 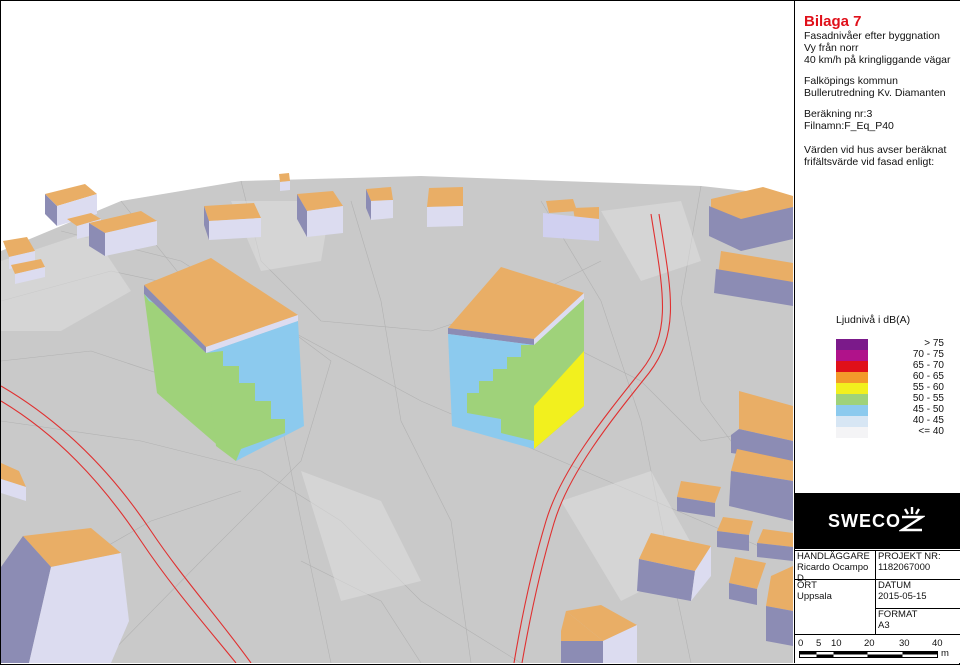 I want to click on legend-label: 65 - 70, so click(x=928, y=365).